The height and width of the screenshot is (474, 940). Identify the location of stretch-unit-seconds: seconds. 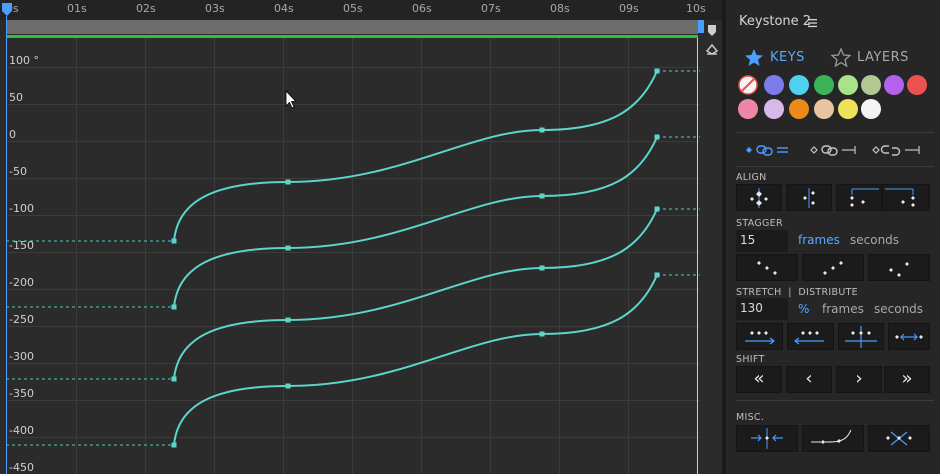
(898, 309).